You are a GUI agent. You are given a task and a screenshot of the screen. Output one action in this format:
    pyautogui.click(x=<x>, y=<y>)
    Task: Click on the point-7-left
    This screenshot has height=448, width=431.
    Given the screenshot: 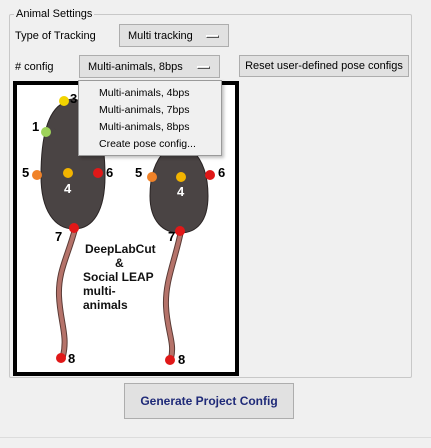 What is the action you would take?
    pyautogui.click(x=74, y=228)
    